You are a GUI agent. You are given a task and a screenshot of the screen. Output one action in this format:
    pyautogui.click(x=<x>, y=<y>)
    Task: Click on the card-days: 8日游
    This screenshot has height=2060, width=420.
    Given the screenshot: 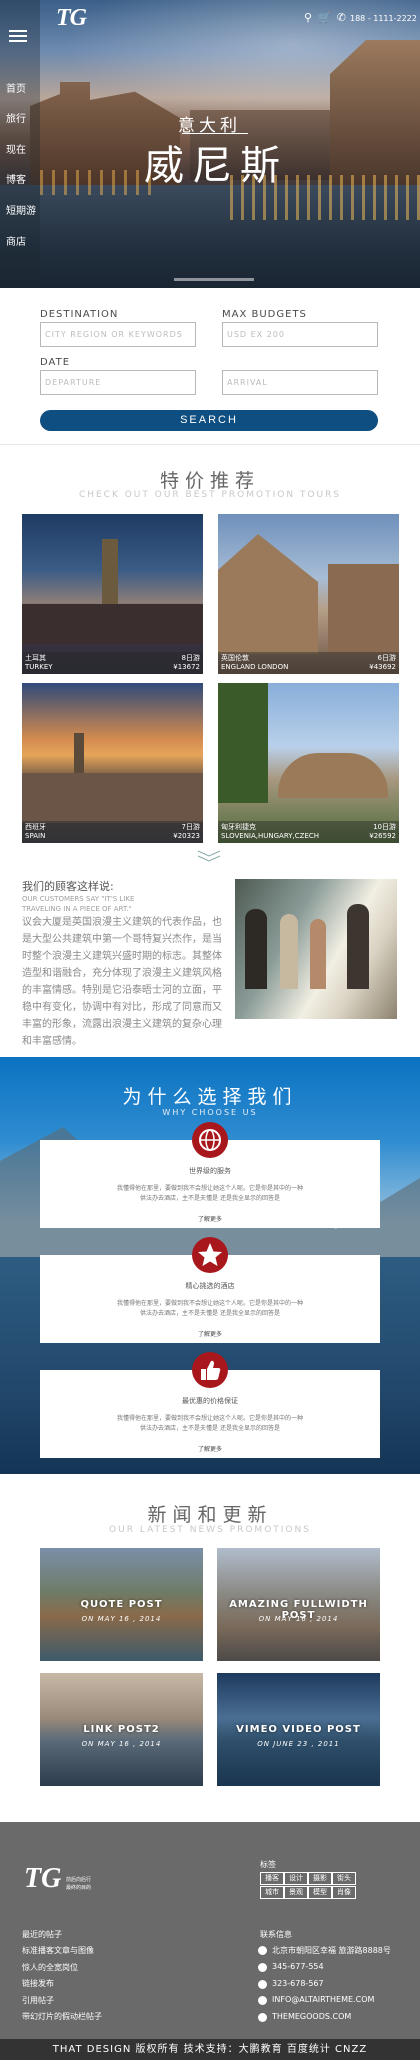 What is the action you would take?
    pyautogui.click(x=190, y=658)
    